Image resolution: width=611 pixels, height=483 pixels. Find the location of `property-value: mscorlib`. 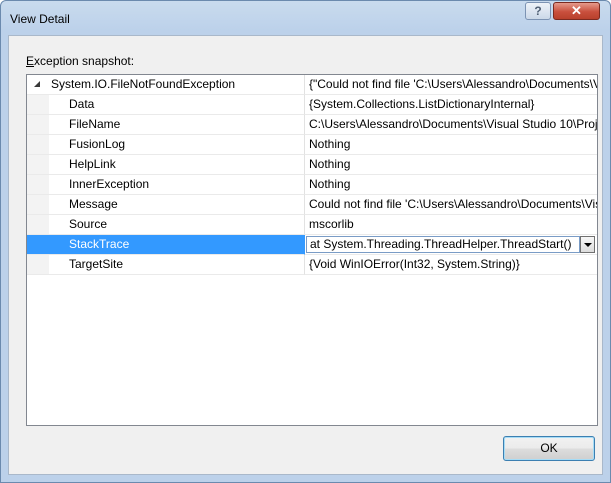

property-value: mscorlib is located at coordinates (451, 225).